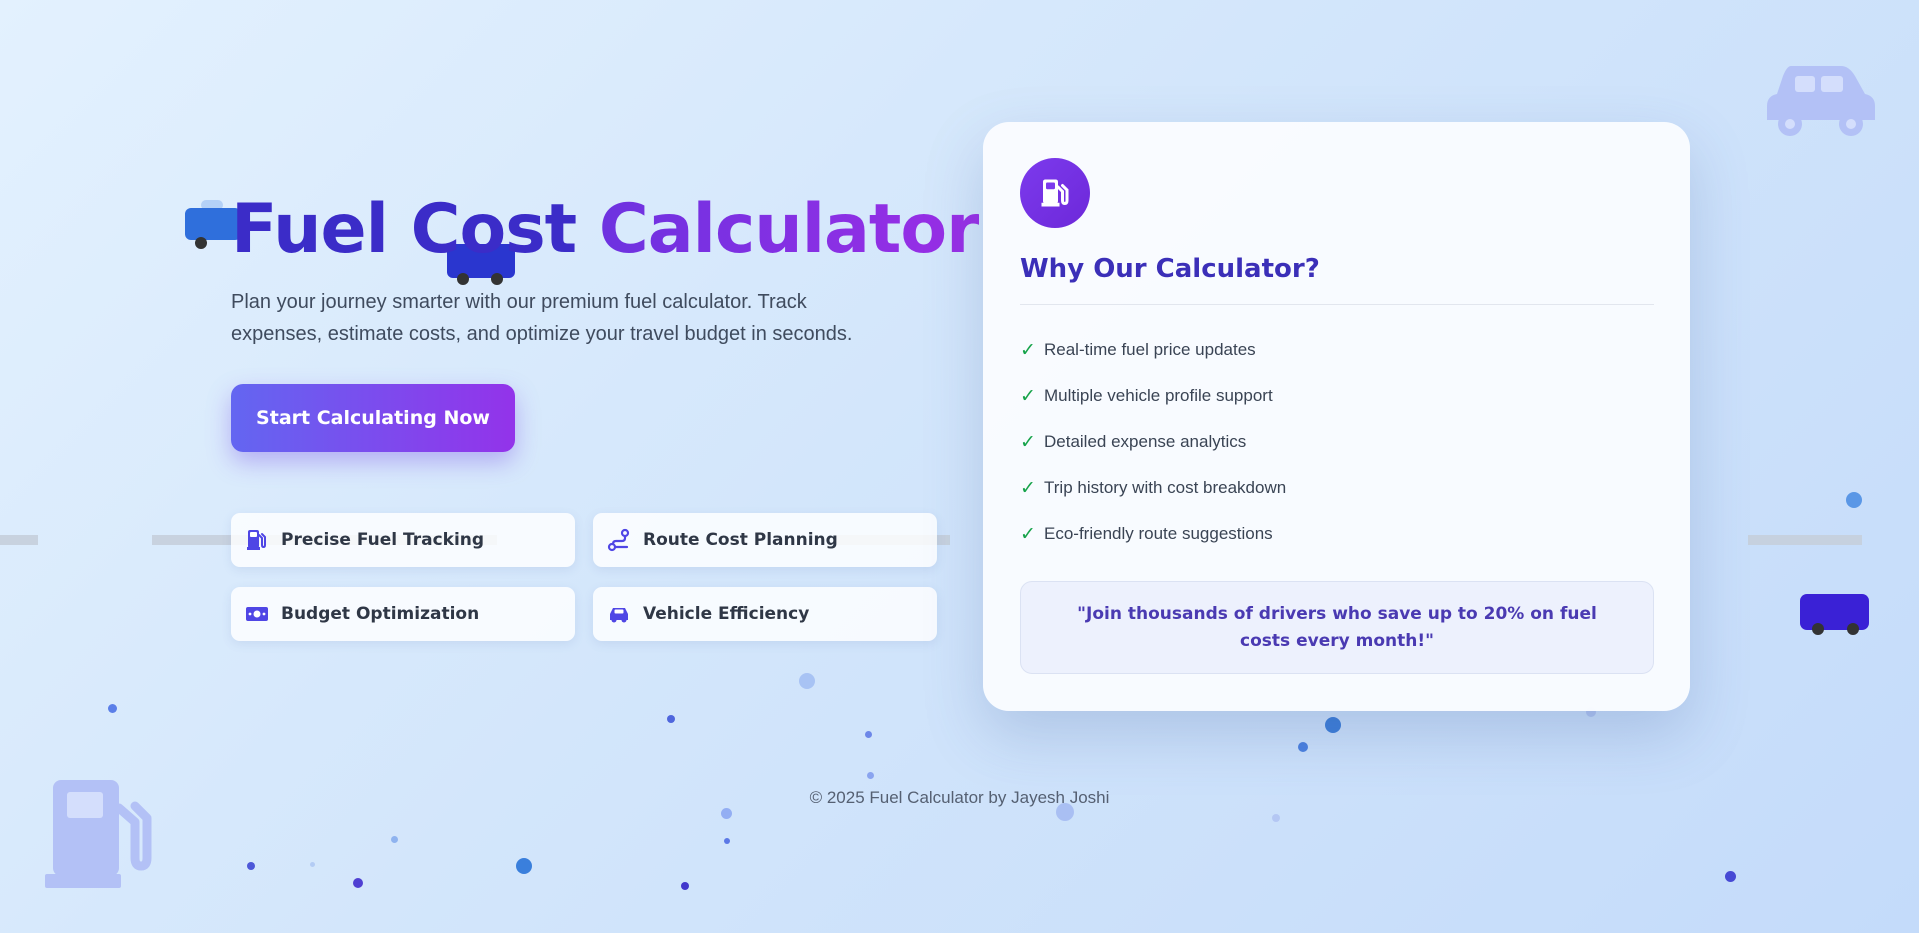 The width and height of the screenshot is (1919, 933). Describe the element at coordinates (1145, 441) in the screenshot. I see `benefit-text: Detailed expense analytics` at that location.